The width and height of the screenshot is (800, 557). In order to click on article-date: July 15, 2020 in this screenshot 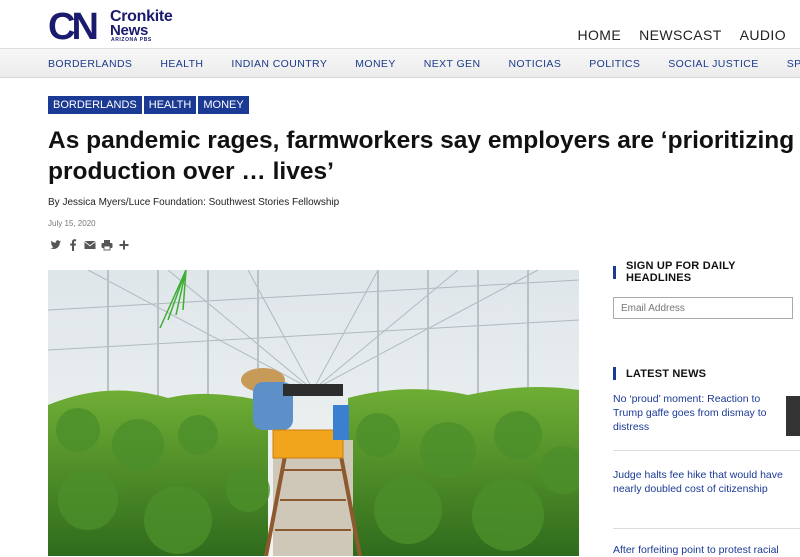, I will do `click(72, 223)`.